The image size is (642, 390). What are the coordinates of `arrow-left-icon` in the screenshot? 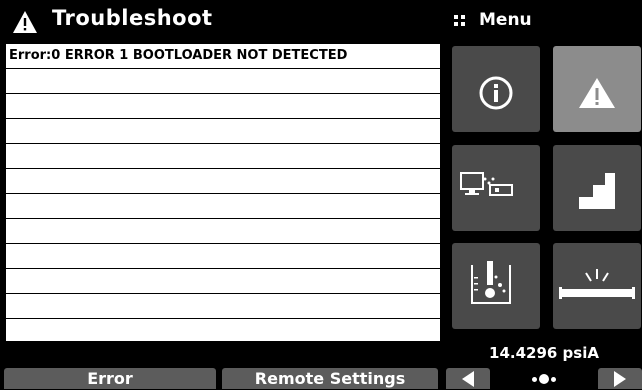 It's located at (468, 379).